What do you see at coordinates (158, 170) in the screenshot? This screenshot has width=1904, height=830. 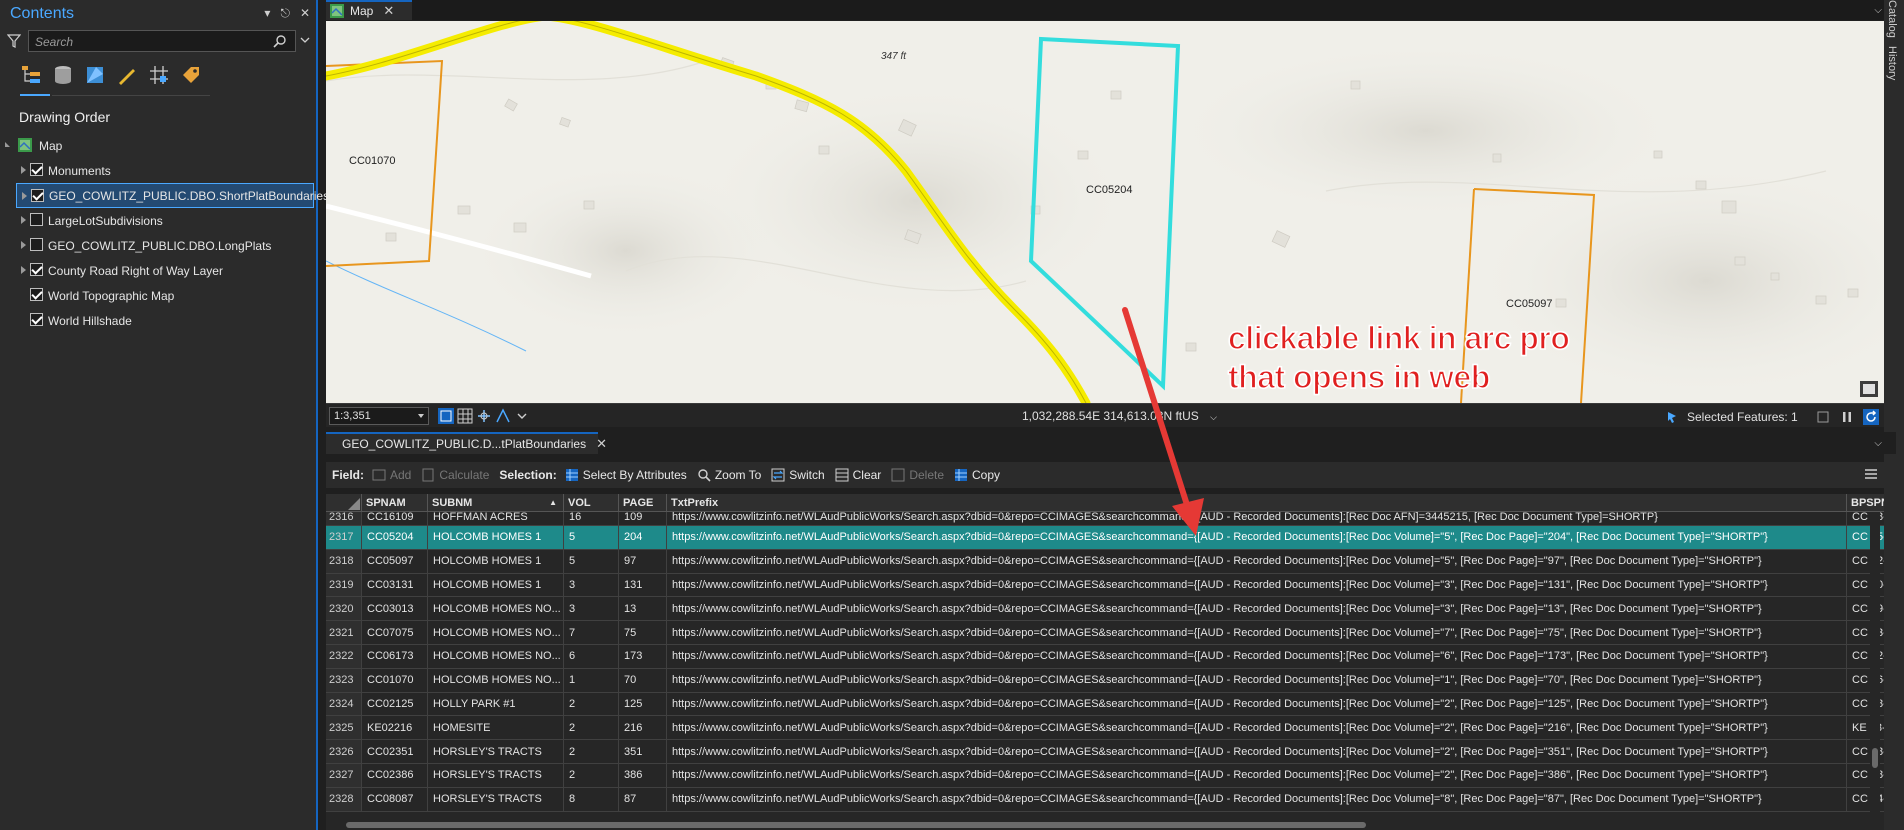 I see `layer-row: Monuments` at bounding box center [158, 170].